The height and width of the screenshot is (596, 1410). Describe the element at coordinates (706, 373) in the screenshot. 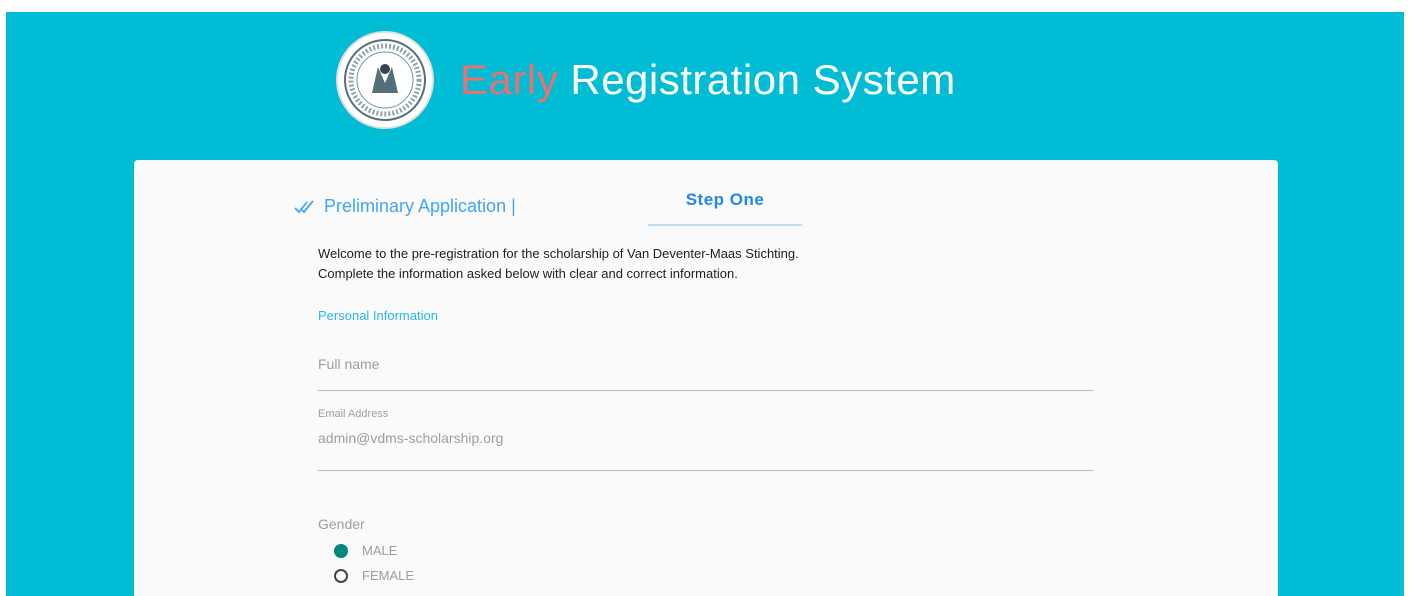

I see `full-name-field` at that location.